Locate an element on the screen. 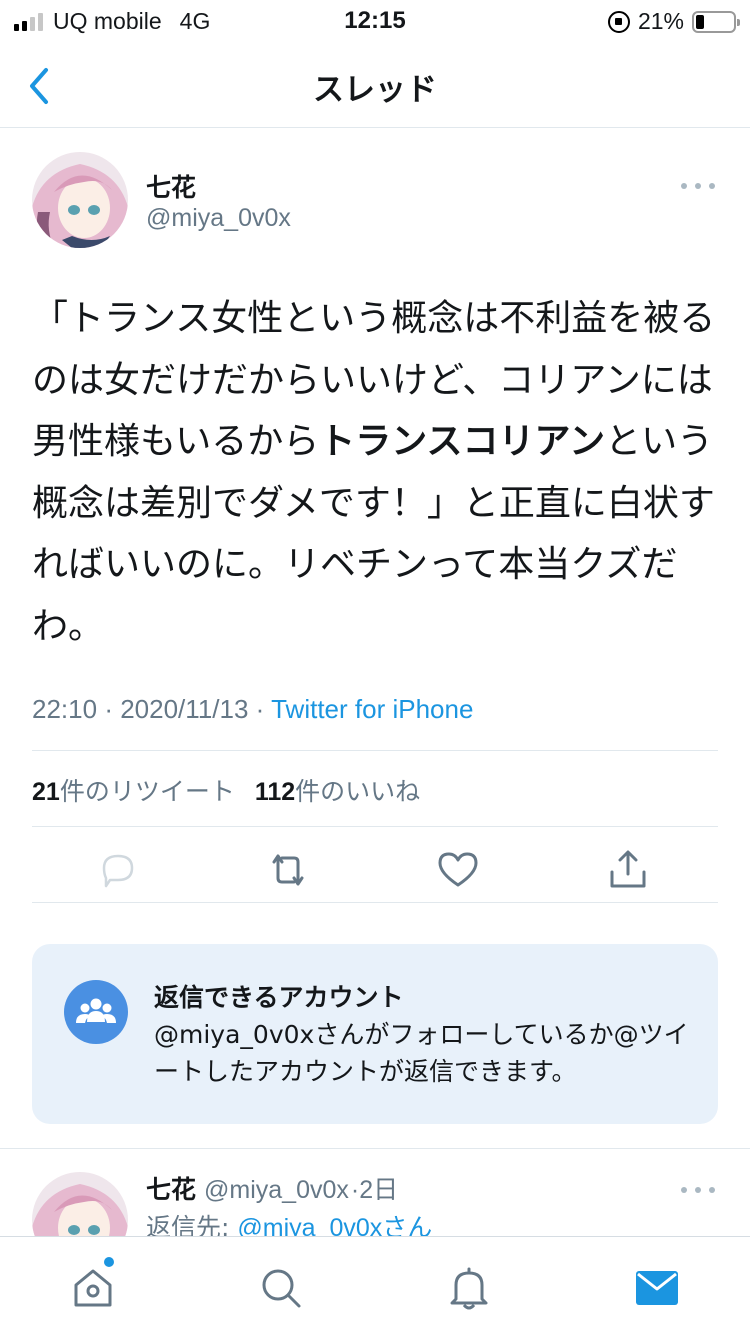 Image resolution: width=750 pixels, height=1334 pixels. share-icon is located at coordinates (628, 869).